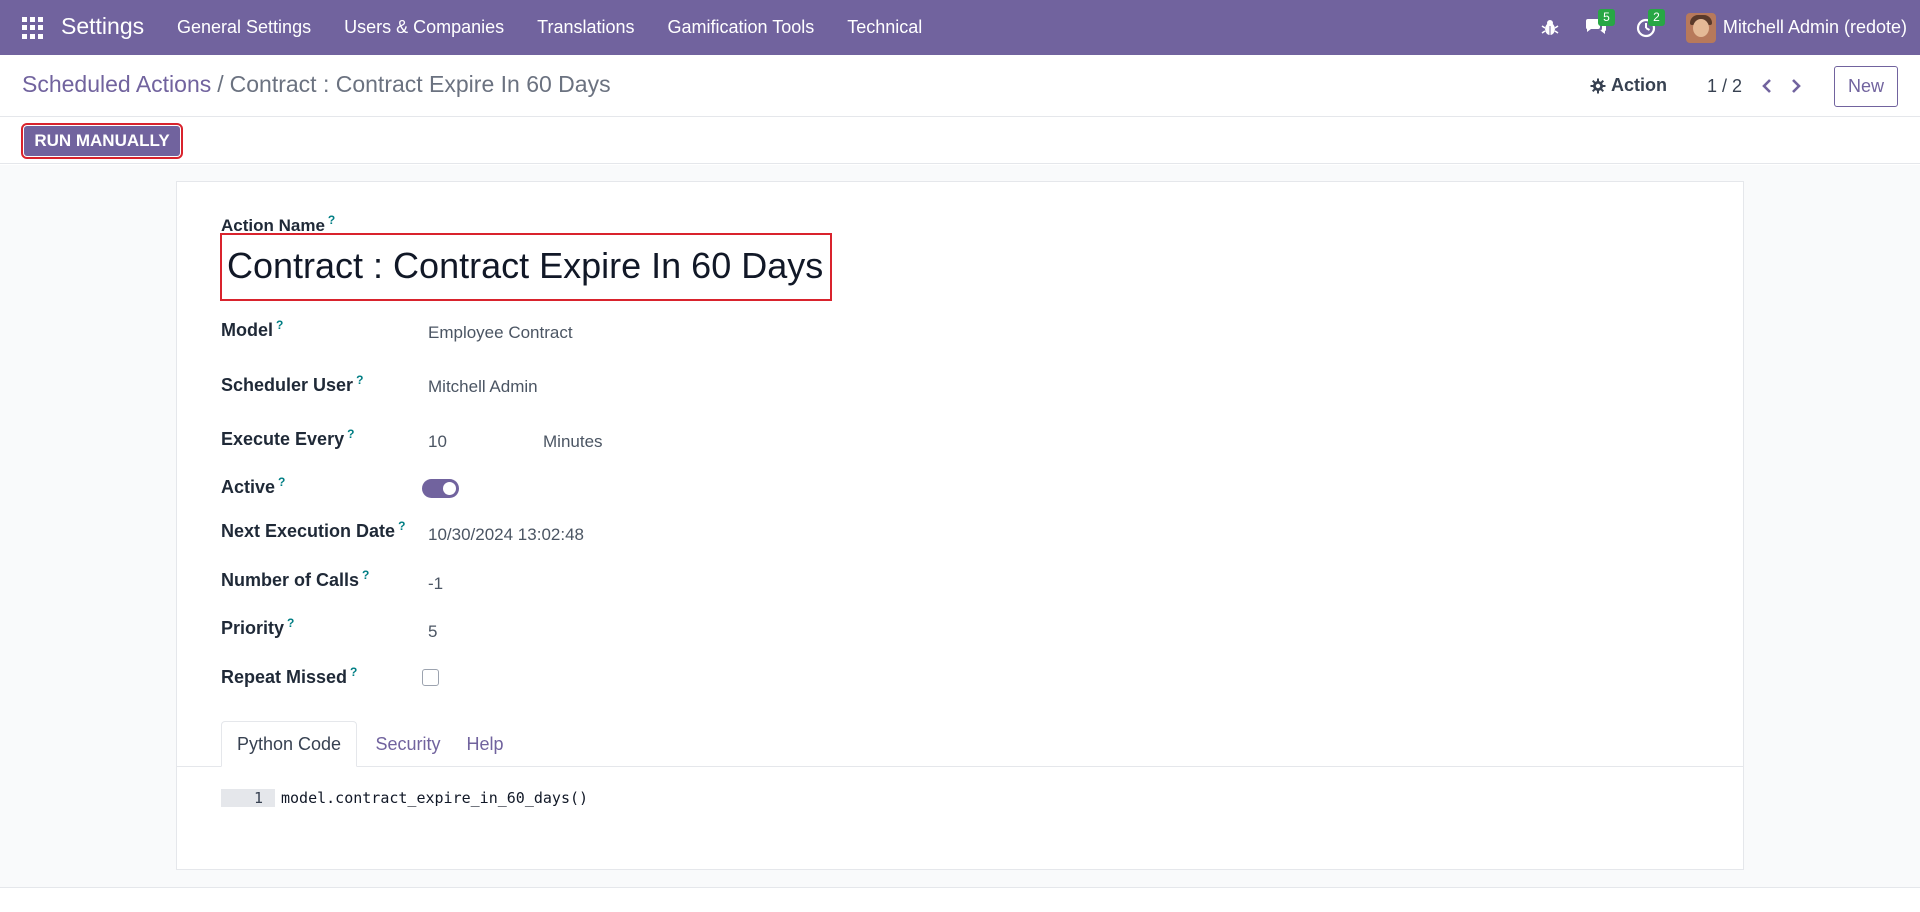  I want to click on footer-area, so click(960, 899).